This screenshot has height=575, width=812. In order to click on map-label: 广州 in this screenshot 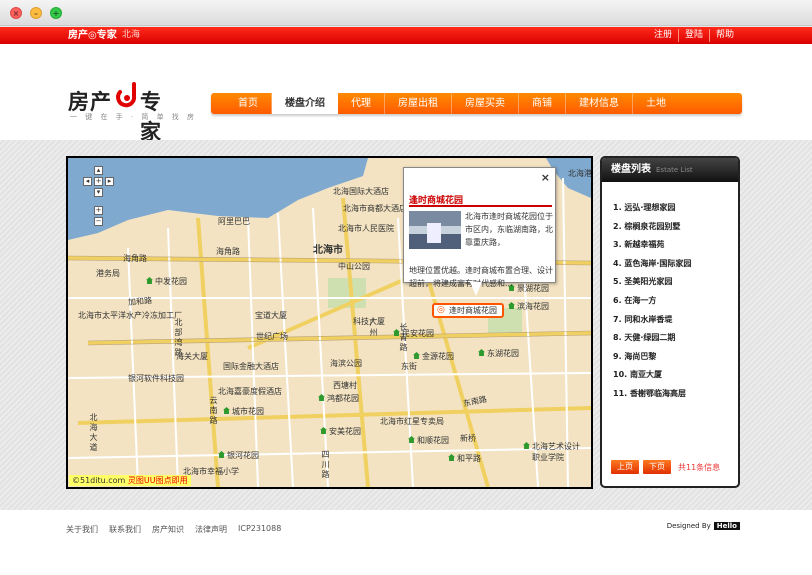, I will do `click(373, 328)`.